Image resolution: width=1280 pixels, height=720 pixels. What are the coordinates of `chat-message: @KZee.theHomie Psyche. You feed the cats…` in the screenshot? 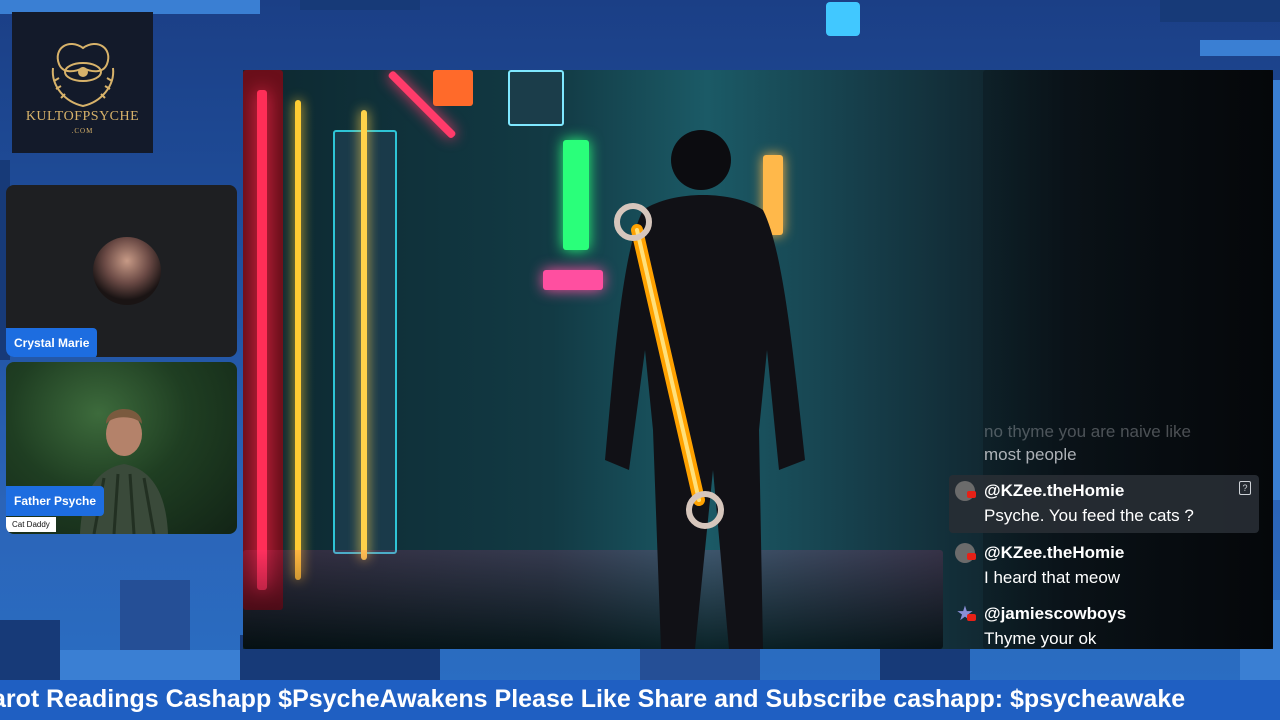 It's located at (1104, 504).